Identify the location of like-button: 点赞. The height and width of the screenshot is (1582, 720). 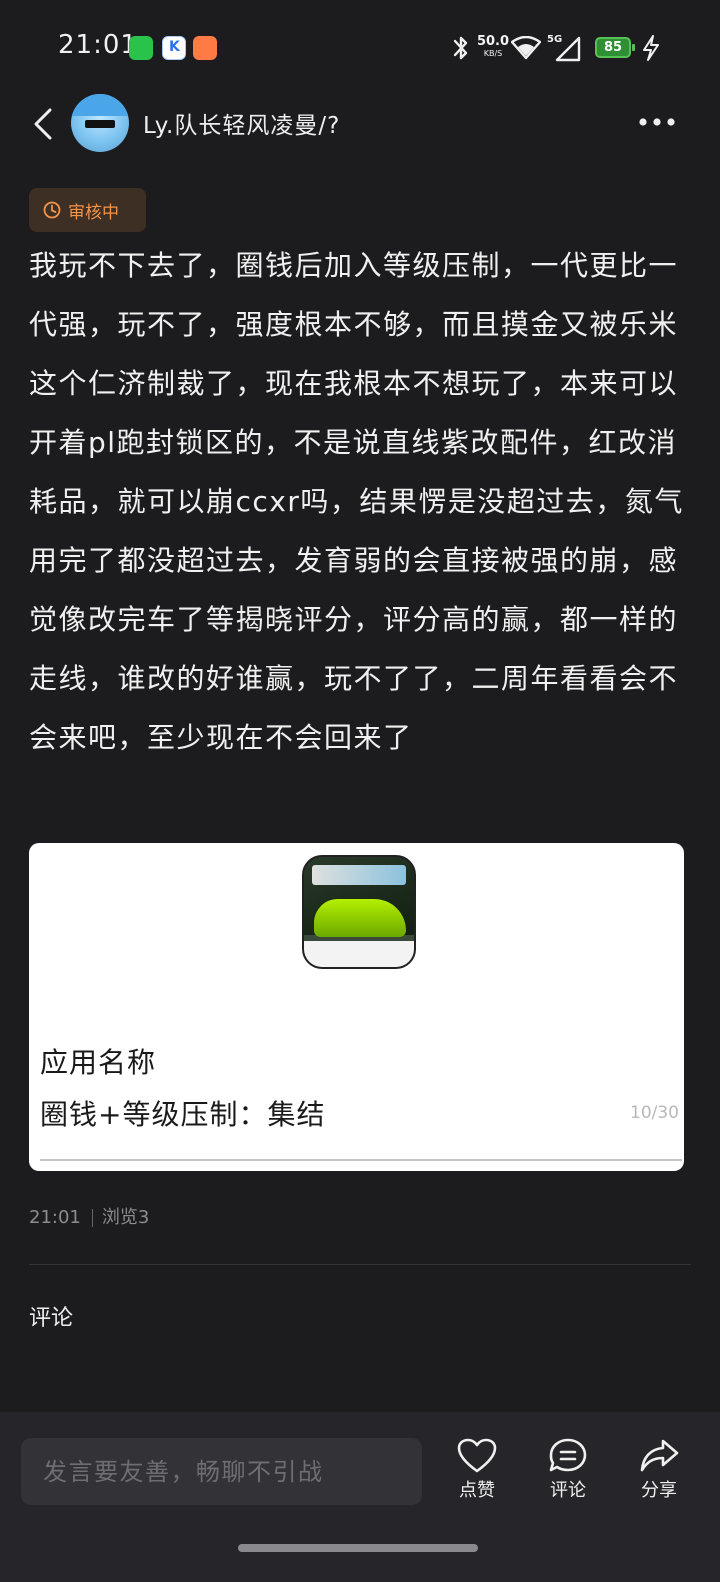
(477, 1473).